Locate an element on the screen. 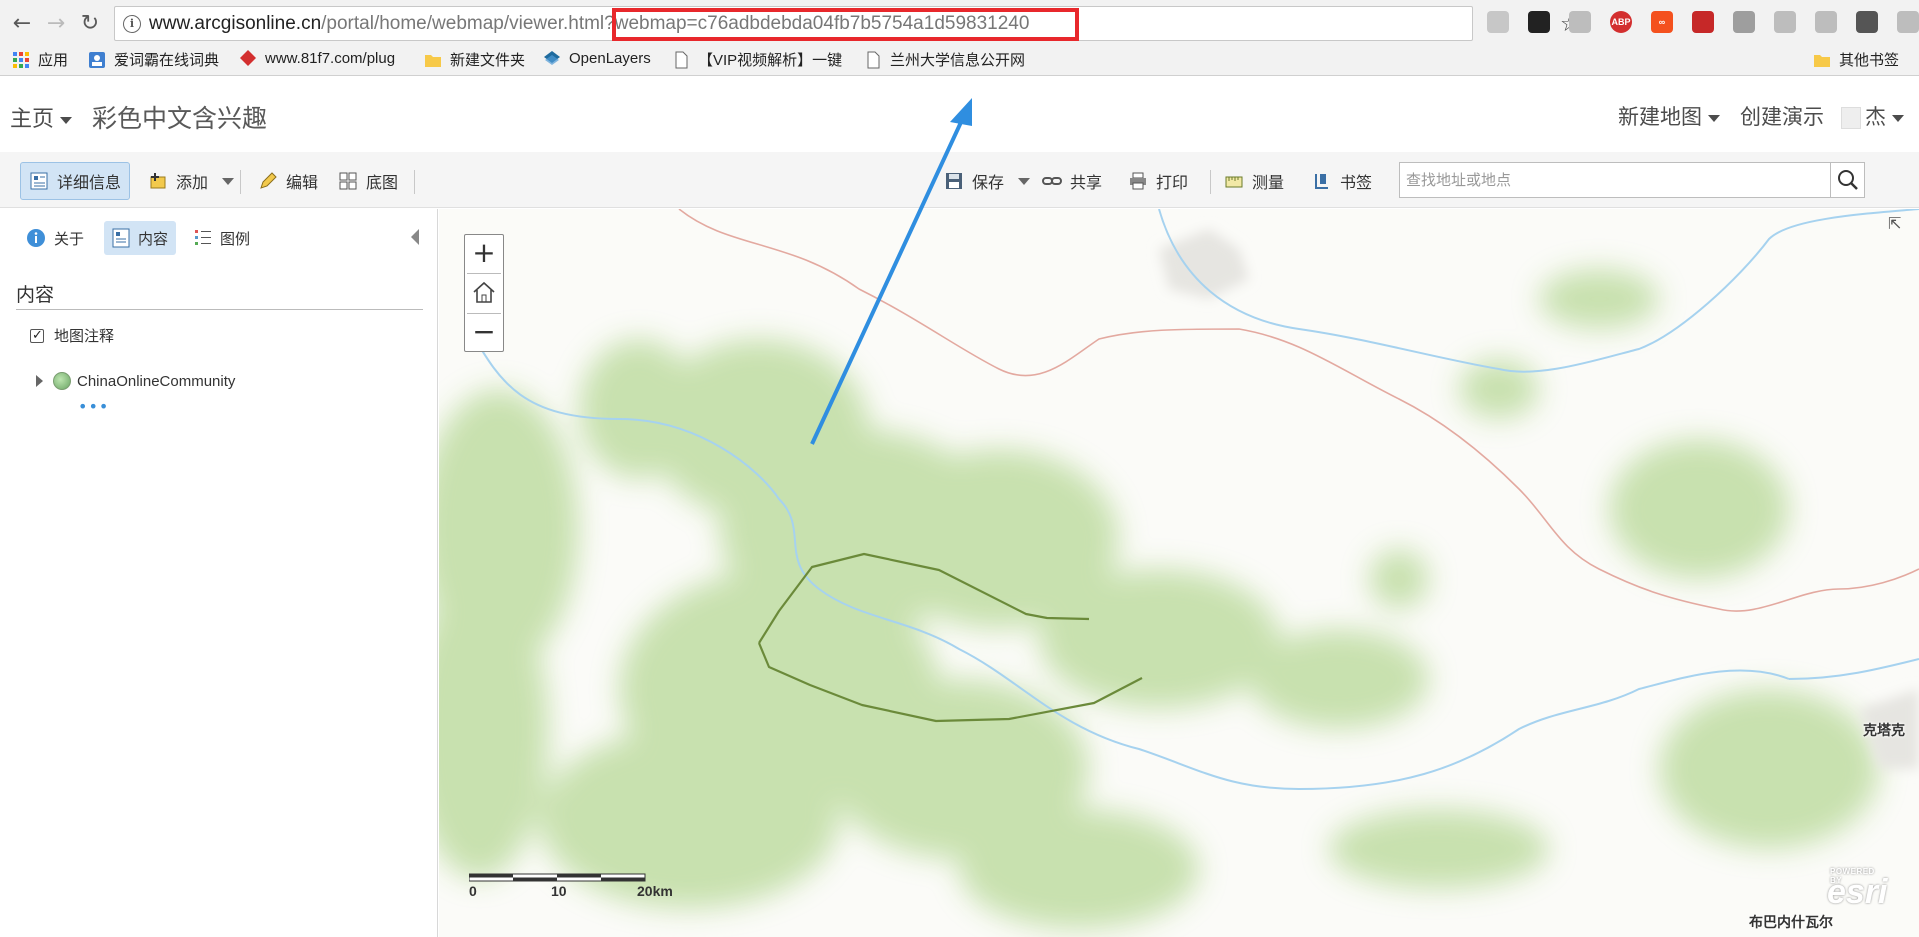 The height and width of the screenshot is (937, 1919). openlayers-icon is located at coordinates (552, 58).